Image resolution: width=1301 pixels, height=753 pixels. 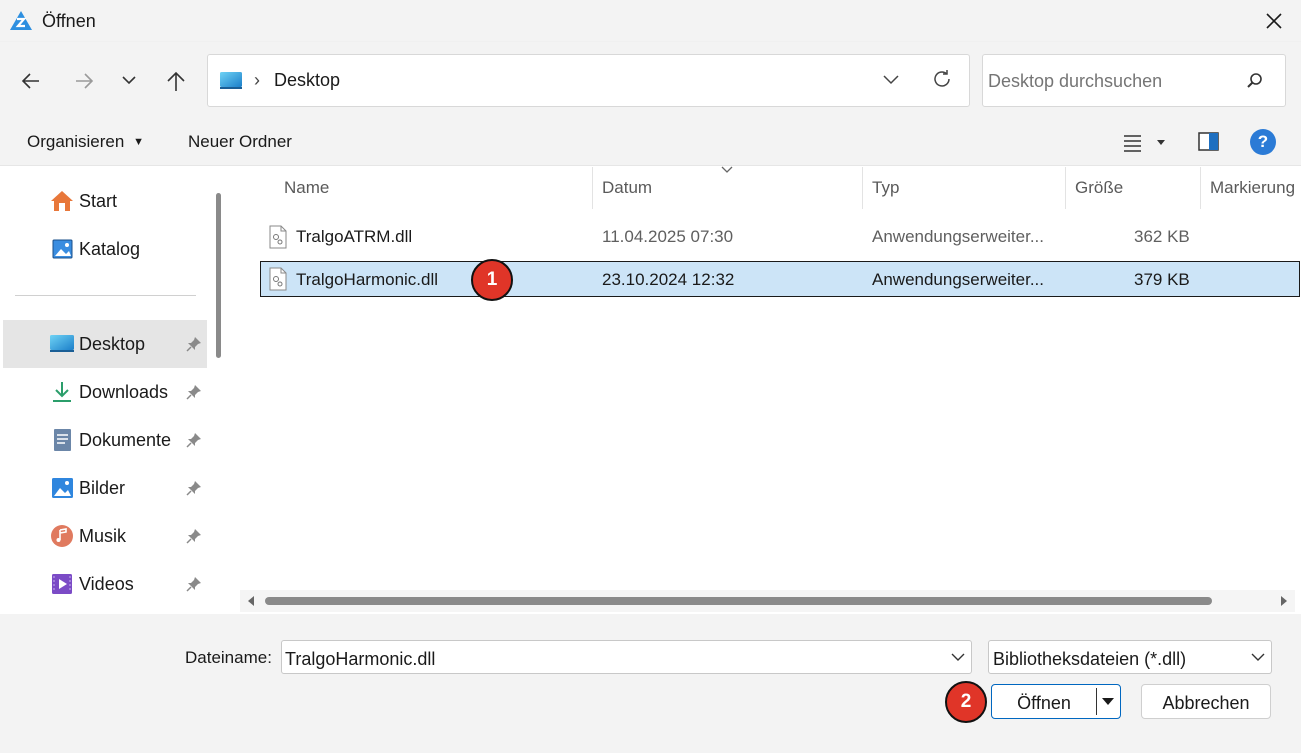 I want to click on up-button, so click(x=176, y=81).